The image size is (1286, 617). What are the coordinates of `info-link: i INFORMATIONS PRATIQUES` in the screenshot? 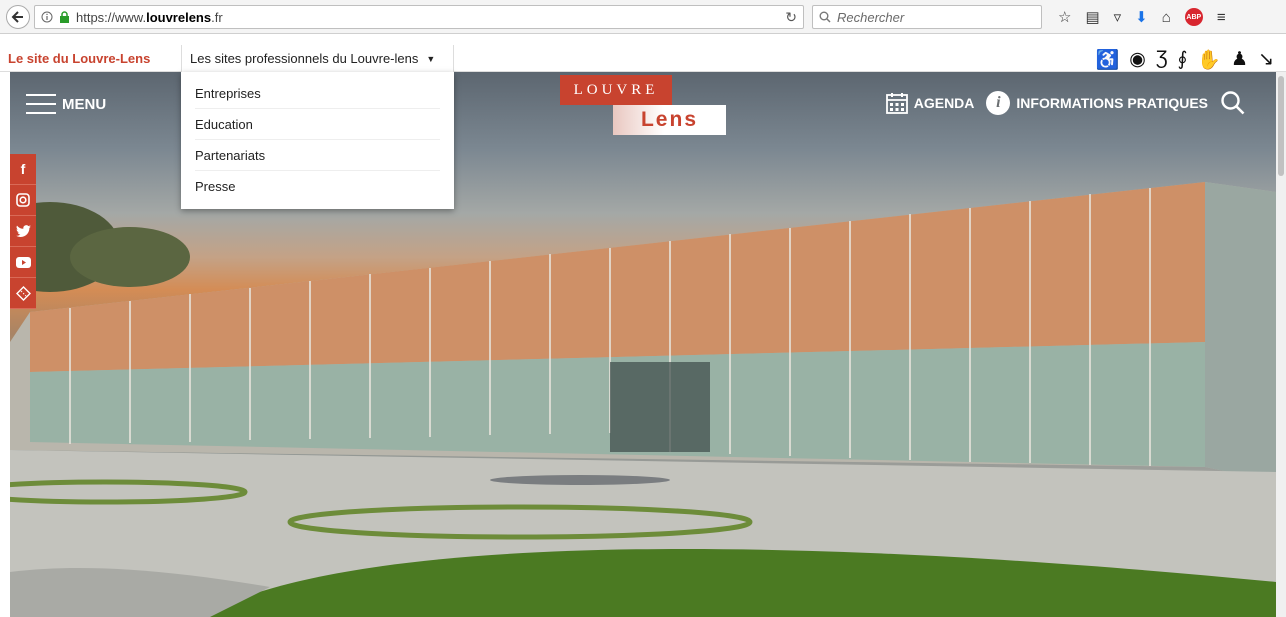 It's located at (1097, 103).